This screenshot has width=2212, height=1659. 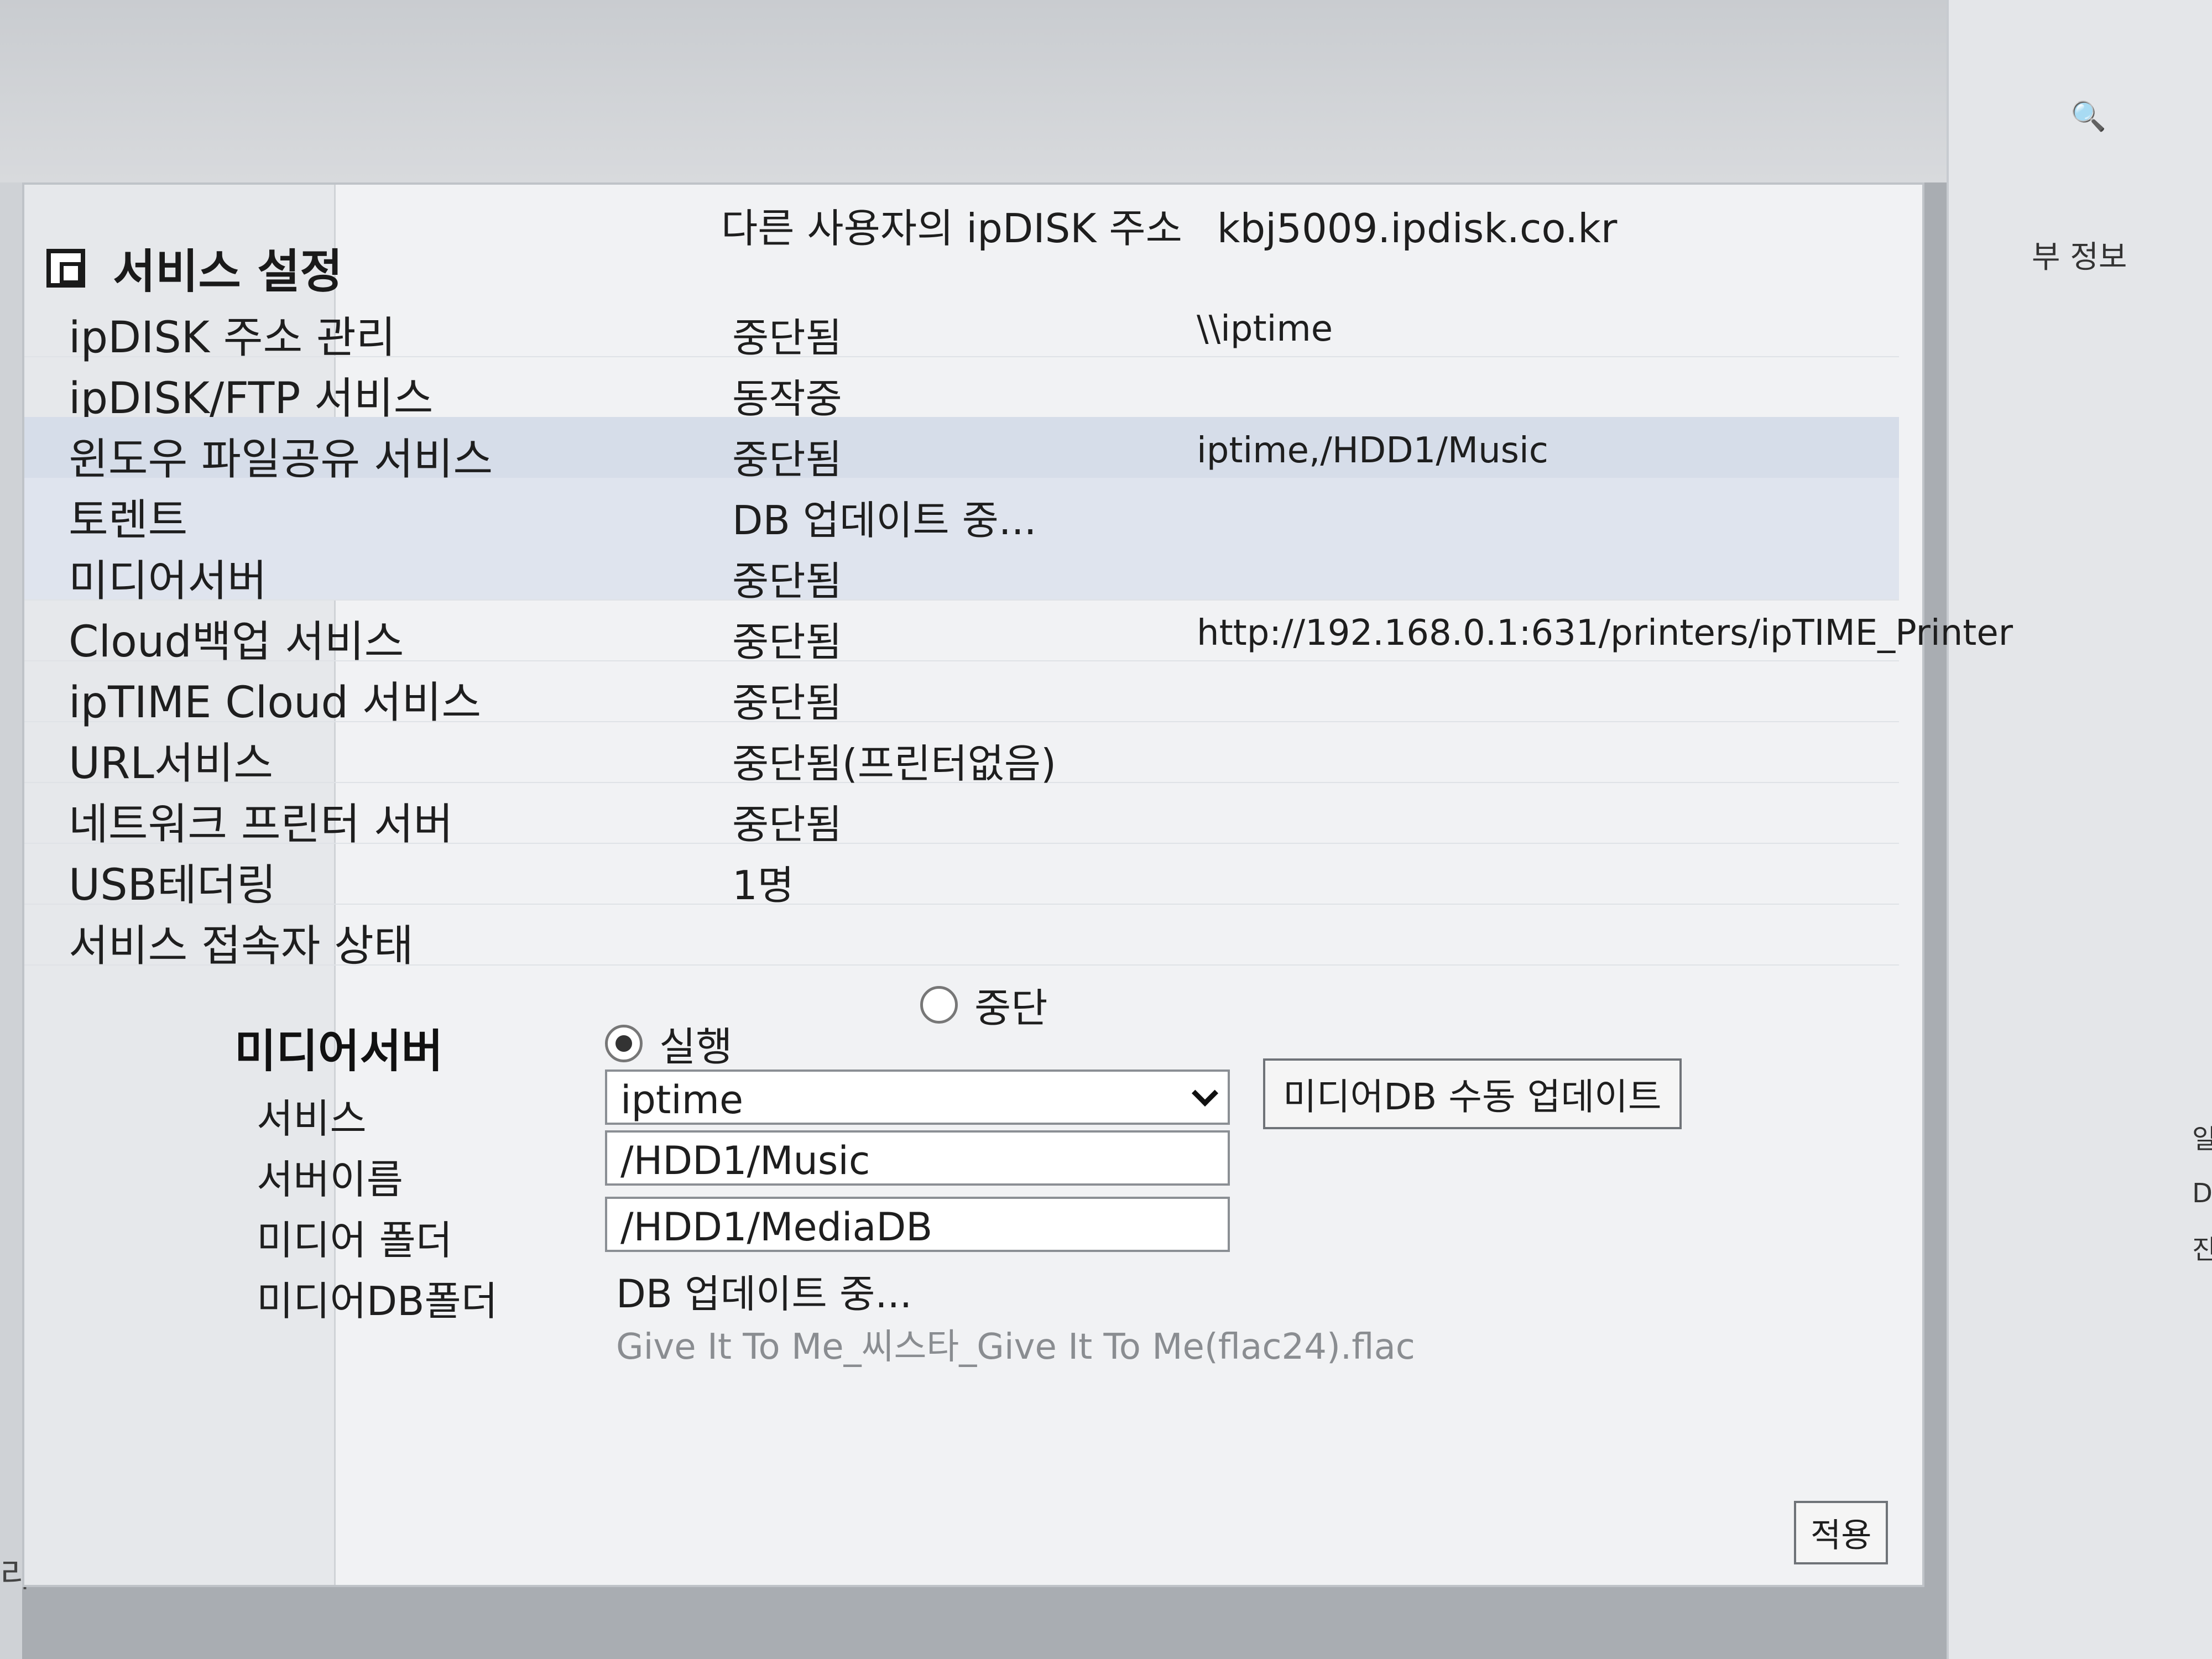 I want to click on service-label: 서비스, so click(x=312, y=1119).